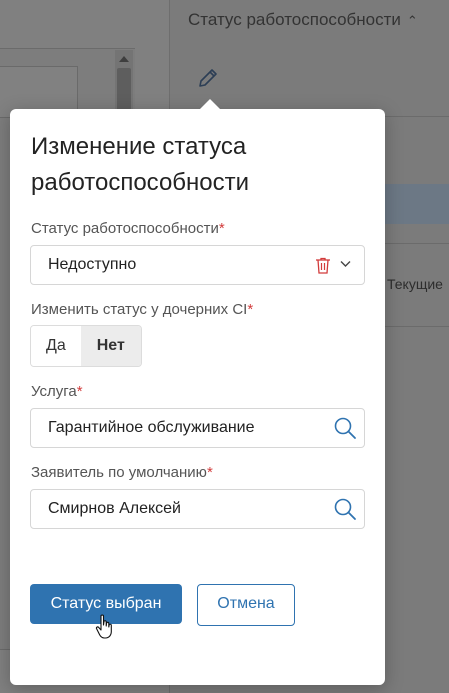 This screenshot has width=449, height=693. What do you see at coordinates (210, 104) in the screenshot?
I see `popover-arrow` at bounding box center [210, 104].